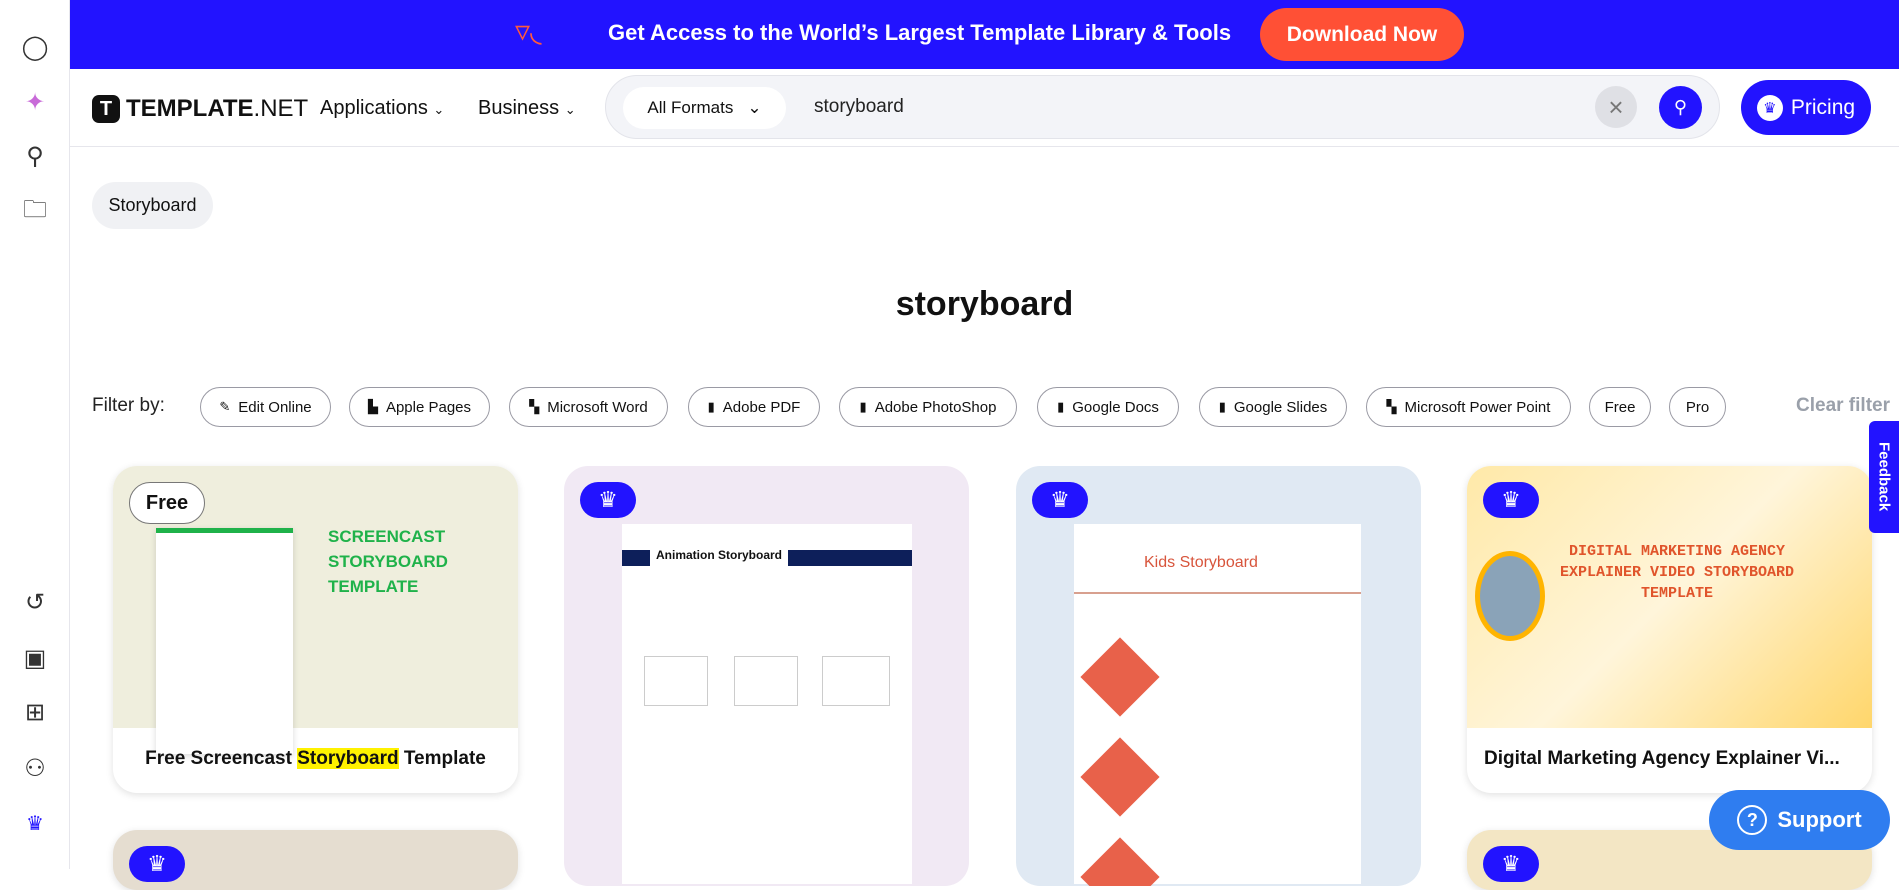 The height and width of the screenshot is (890, 1899). I want to click on google-docs-icon: ▮, so click(1061, 406).